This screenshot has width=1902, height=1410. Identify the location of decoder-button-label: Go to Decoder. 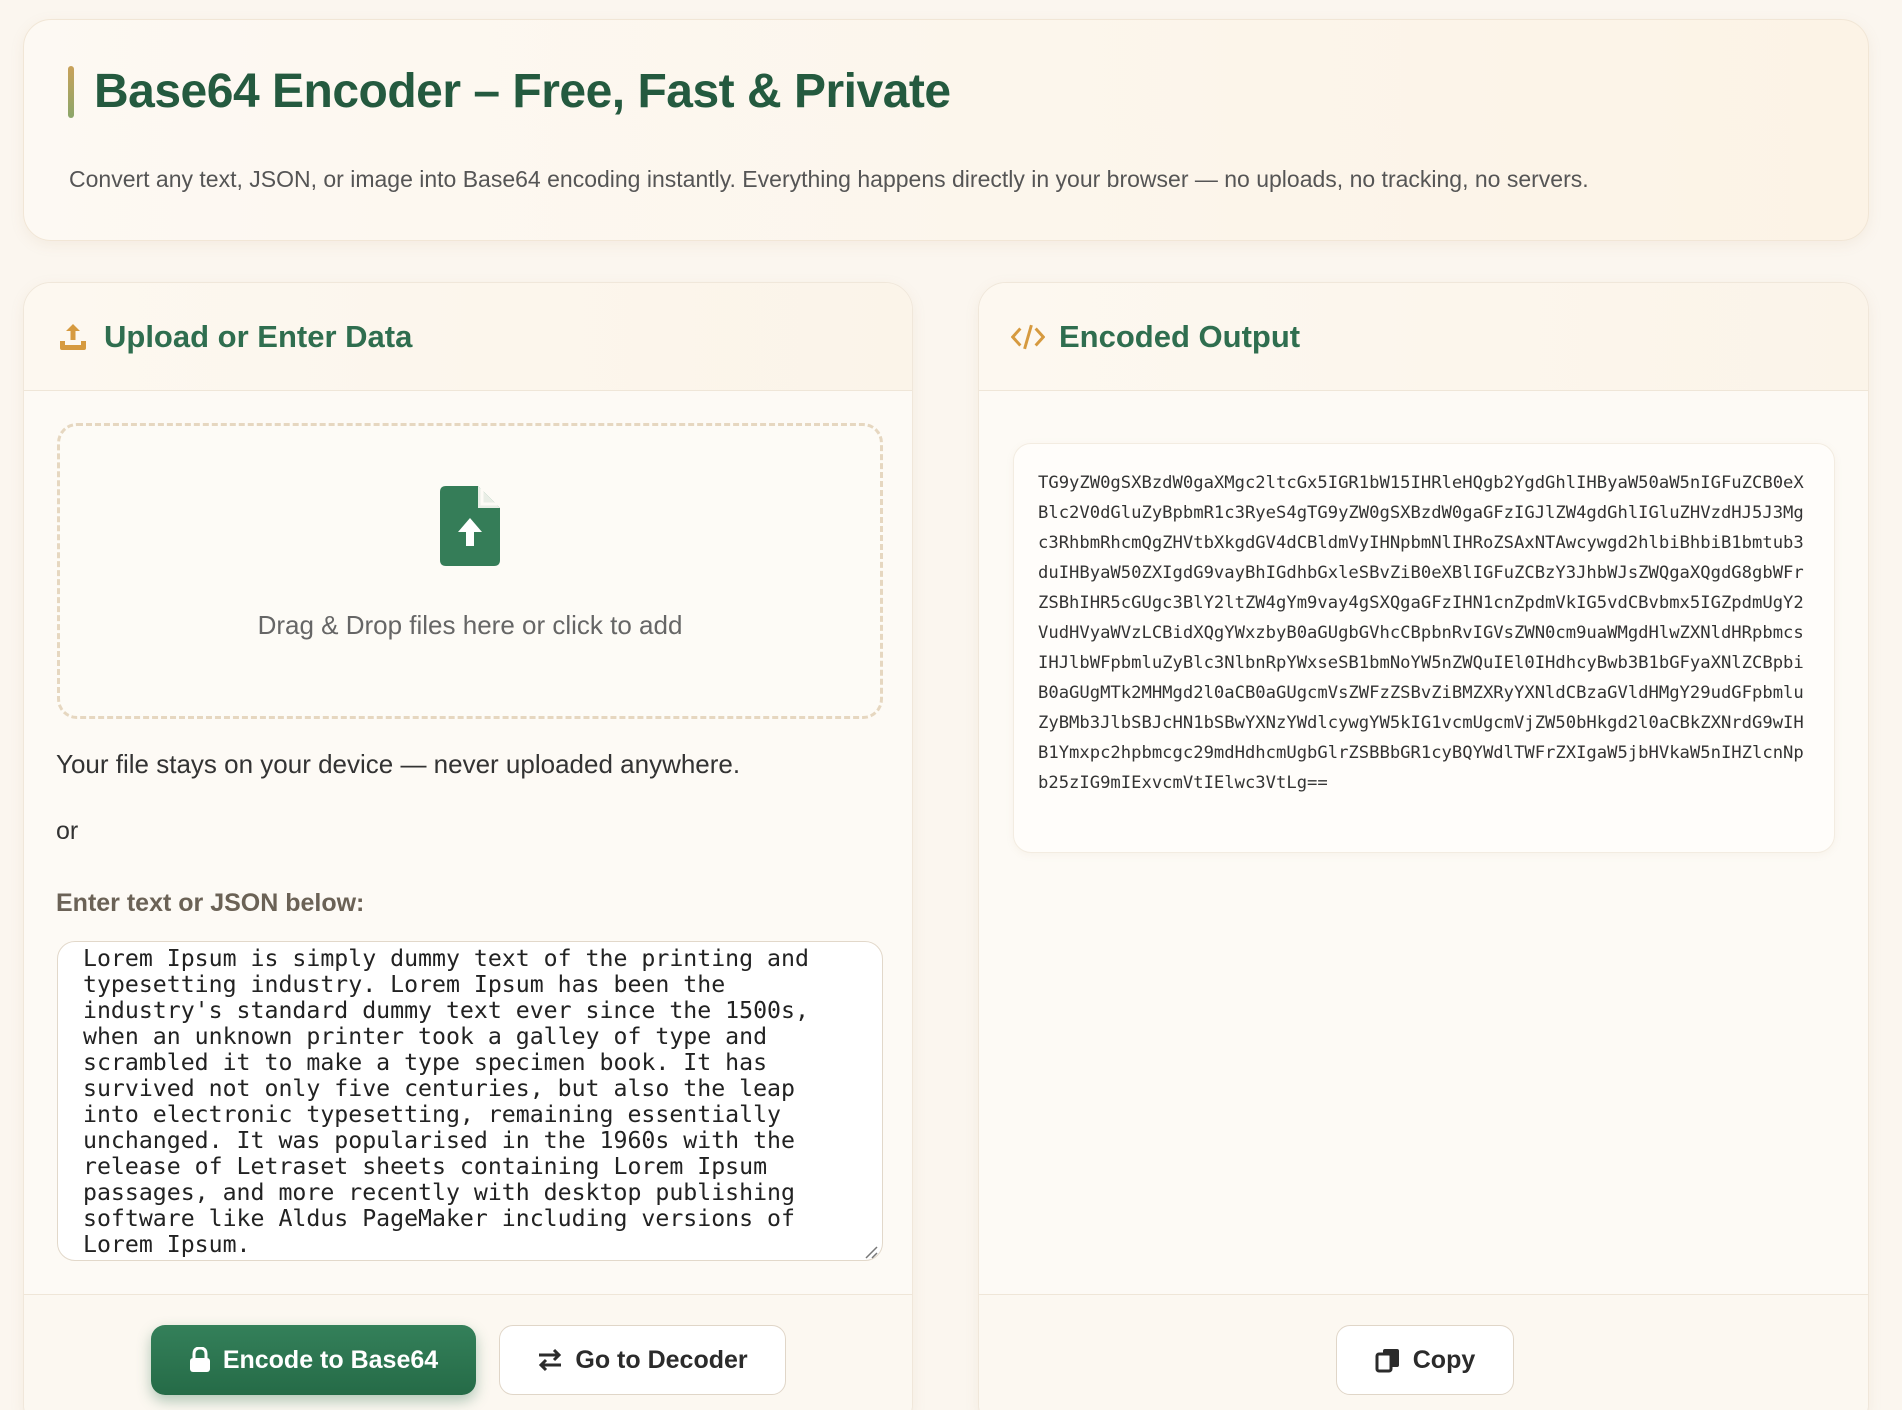
(661, 1359).